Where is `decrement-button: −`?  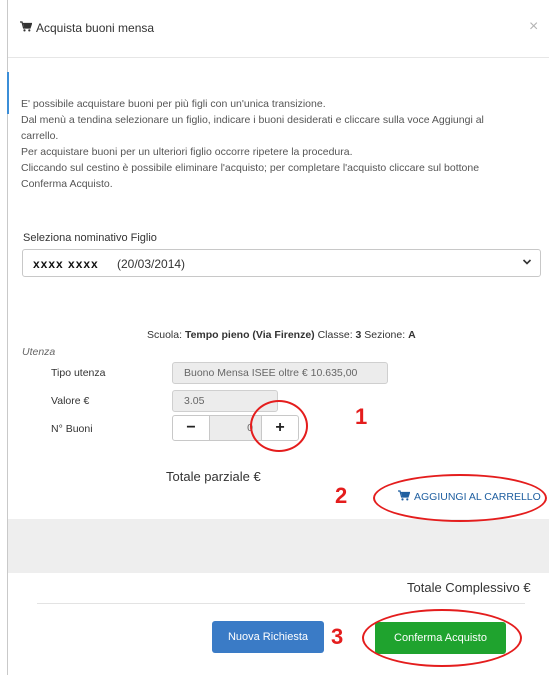
decrement-button: − is located at coordinates (191, 428).